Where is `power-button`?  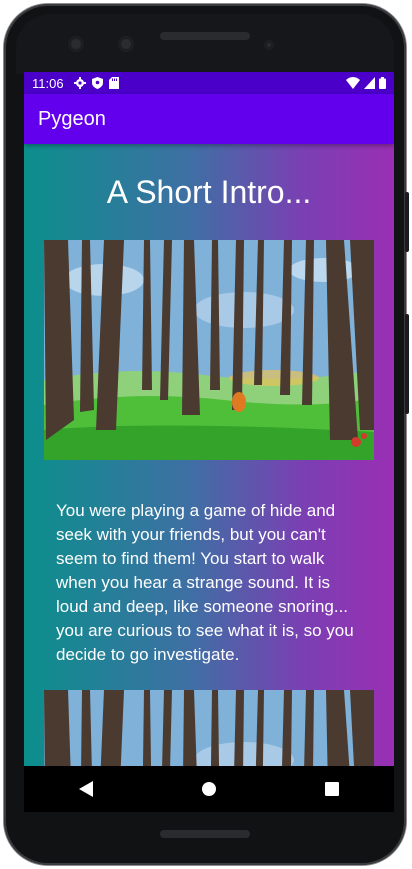
power-button is located at coordinates (407, 222).